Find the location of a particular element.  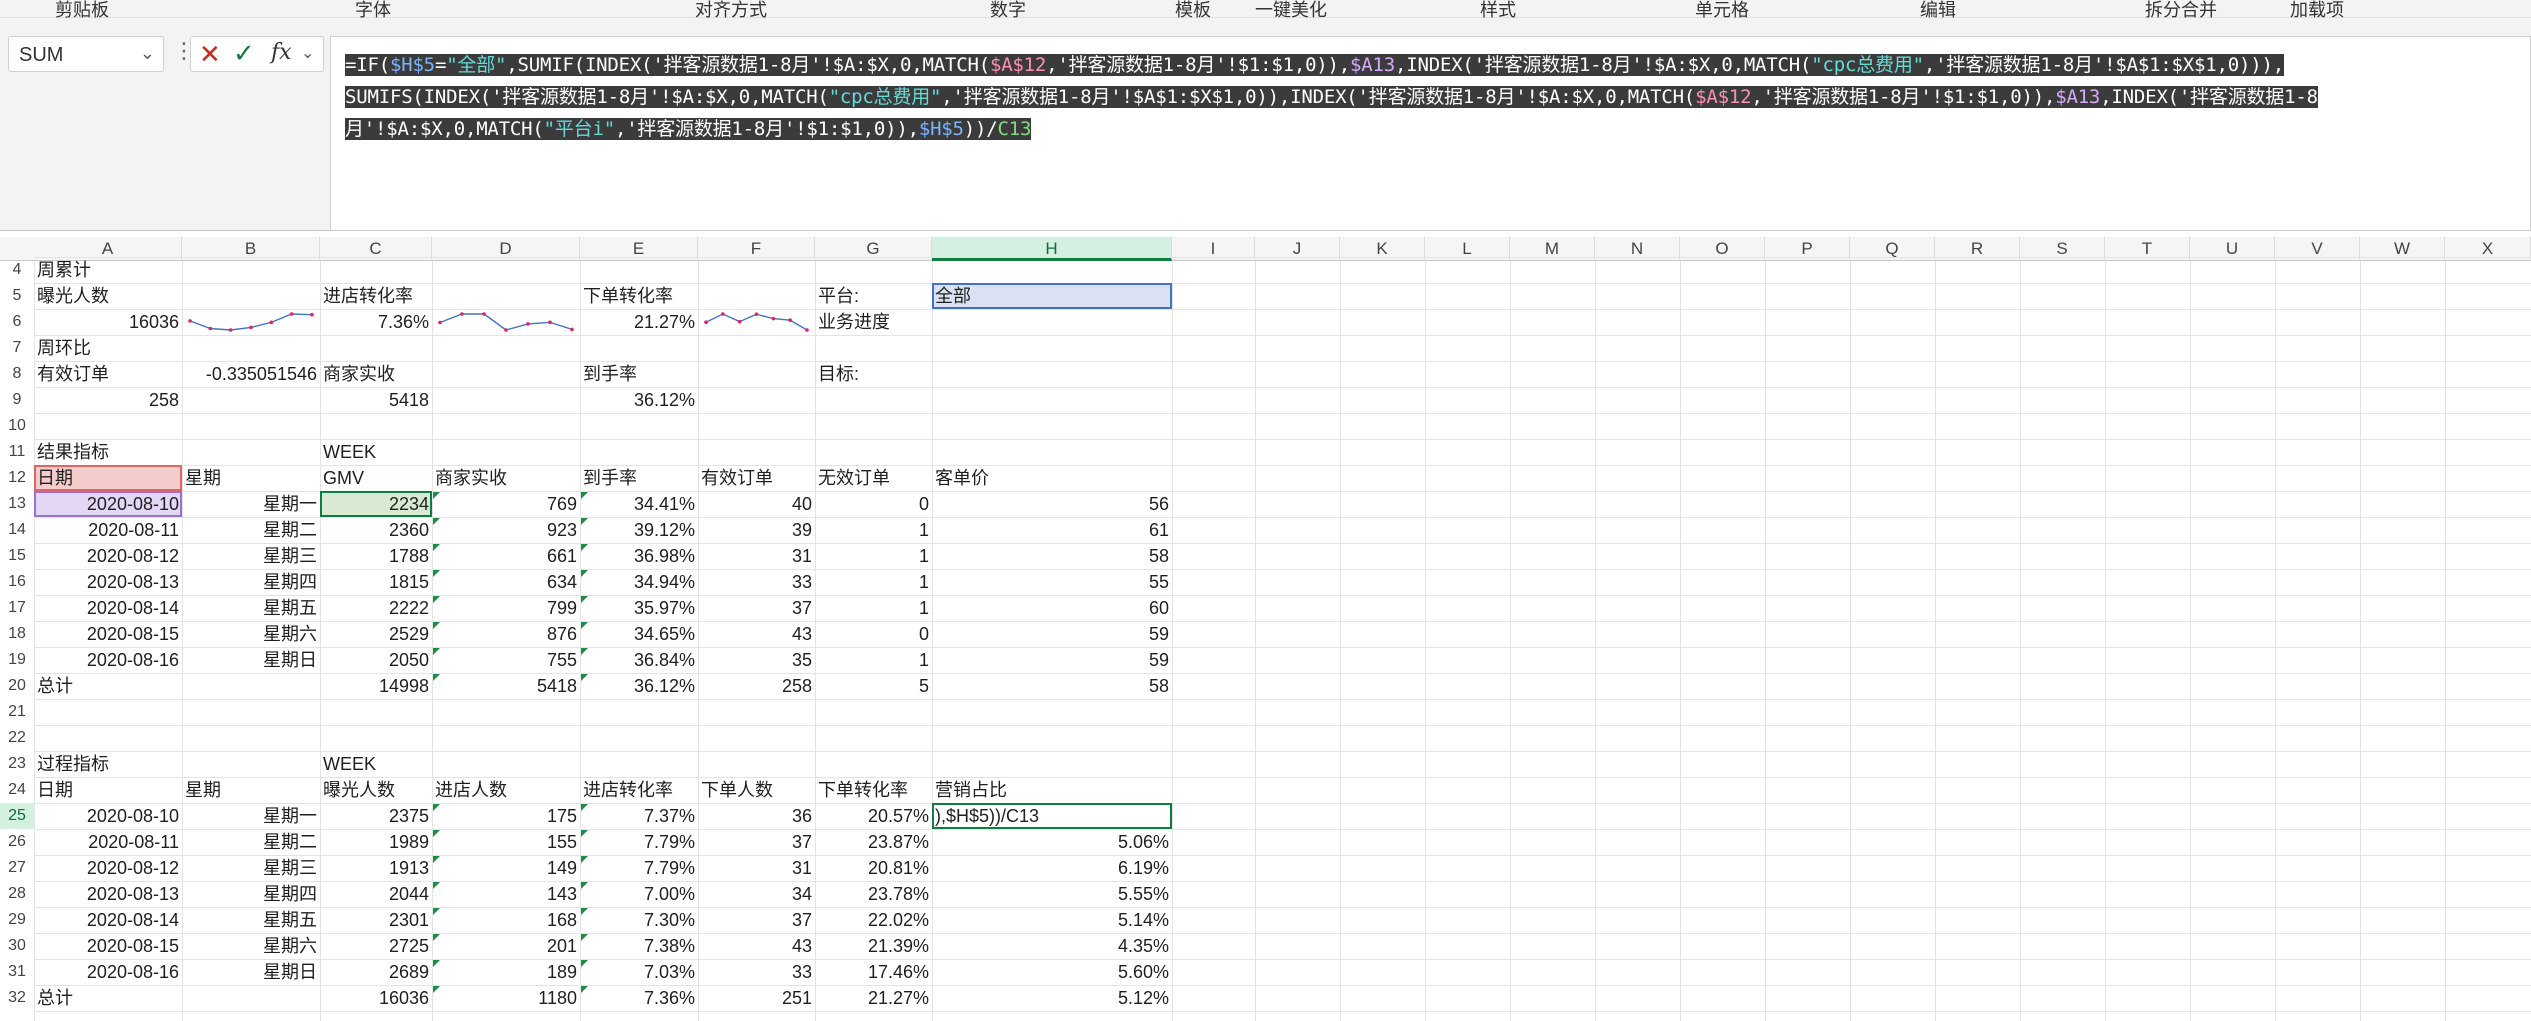

table-cell: 876 is located at coordinates (506, 634).